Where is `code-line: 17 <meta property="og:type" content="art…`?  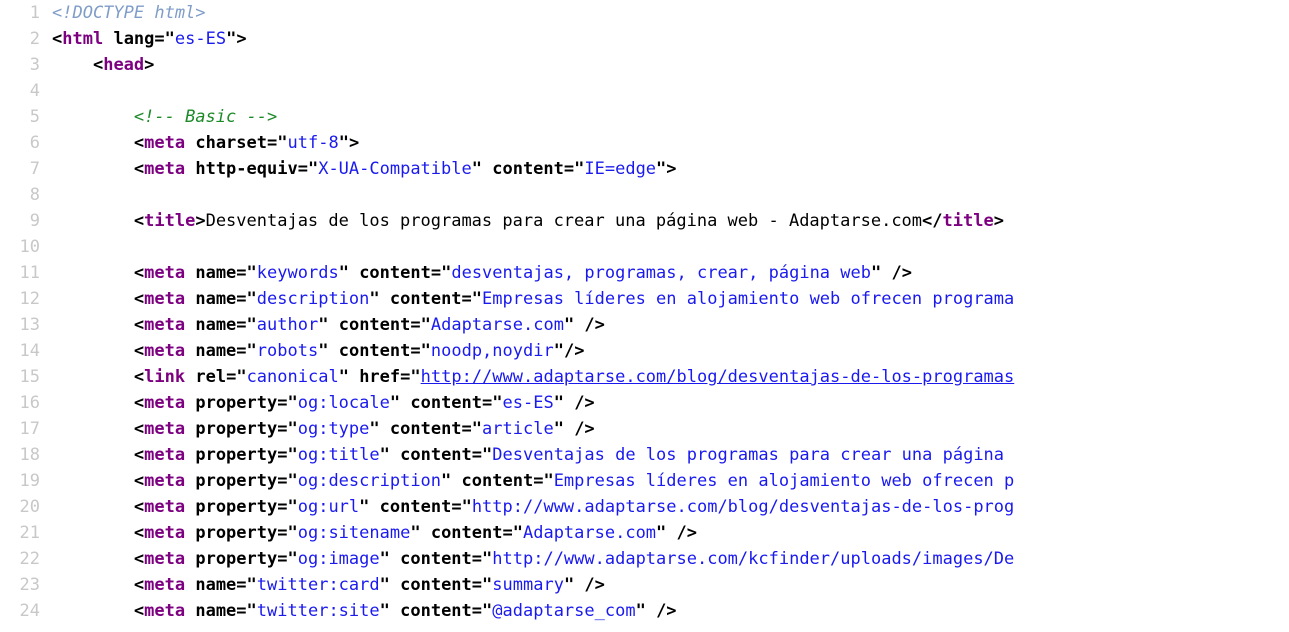 code-line: 17 <meta property="og:type" content="art… is located at coordinates (644, 429).